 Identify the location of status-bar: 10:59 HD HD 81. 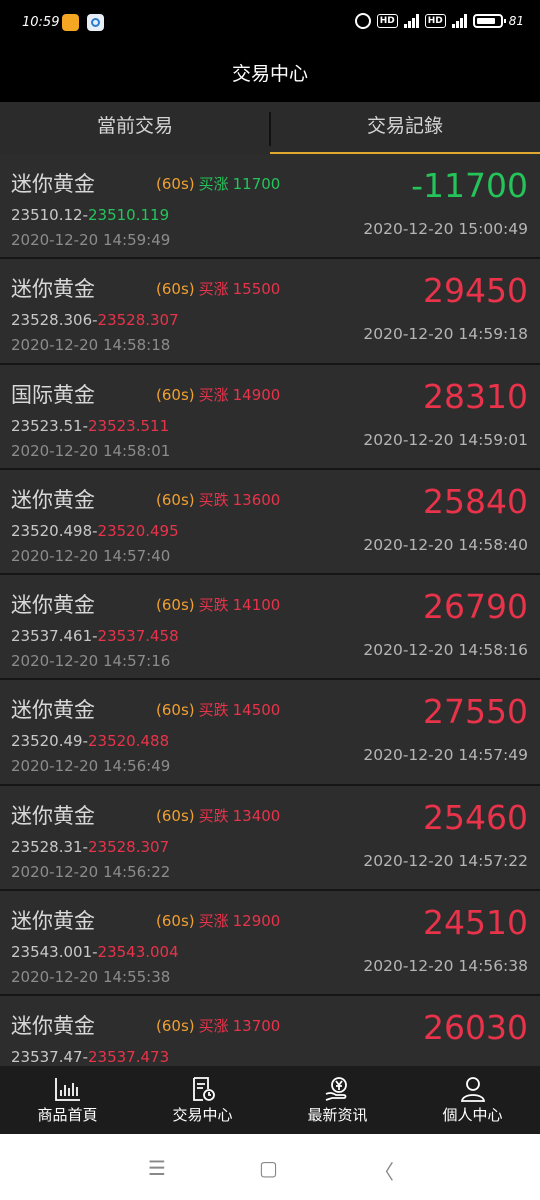
(270, 24).